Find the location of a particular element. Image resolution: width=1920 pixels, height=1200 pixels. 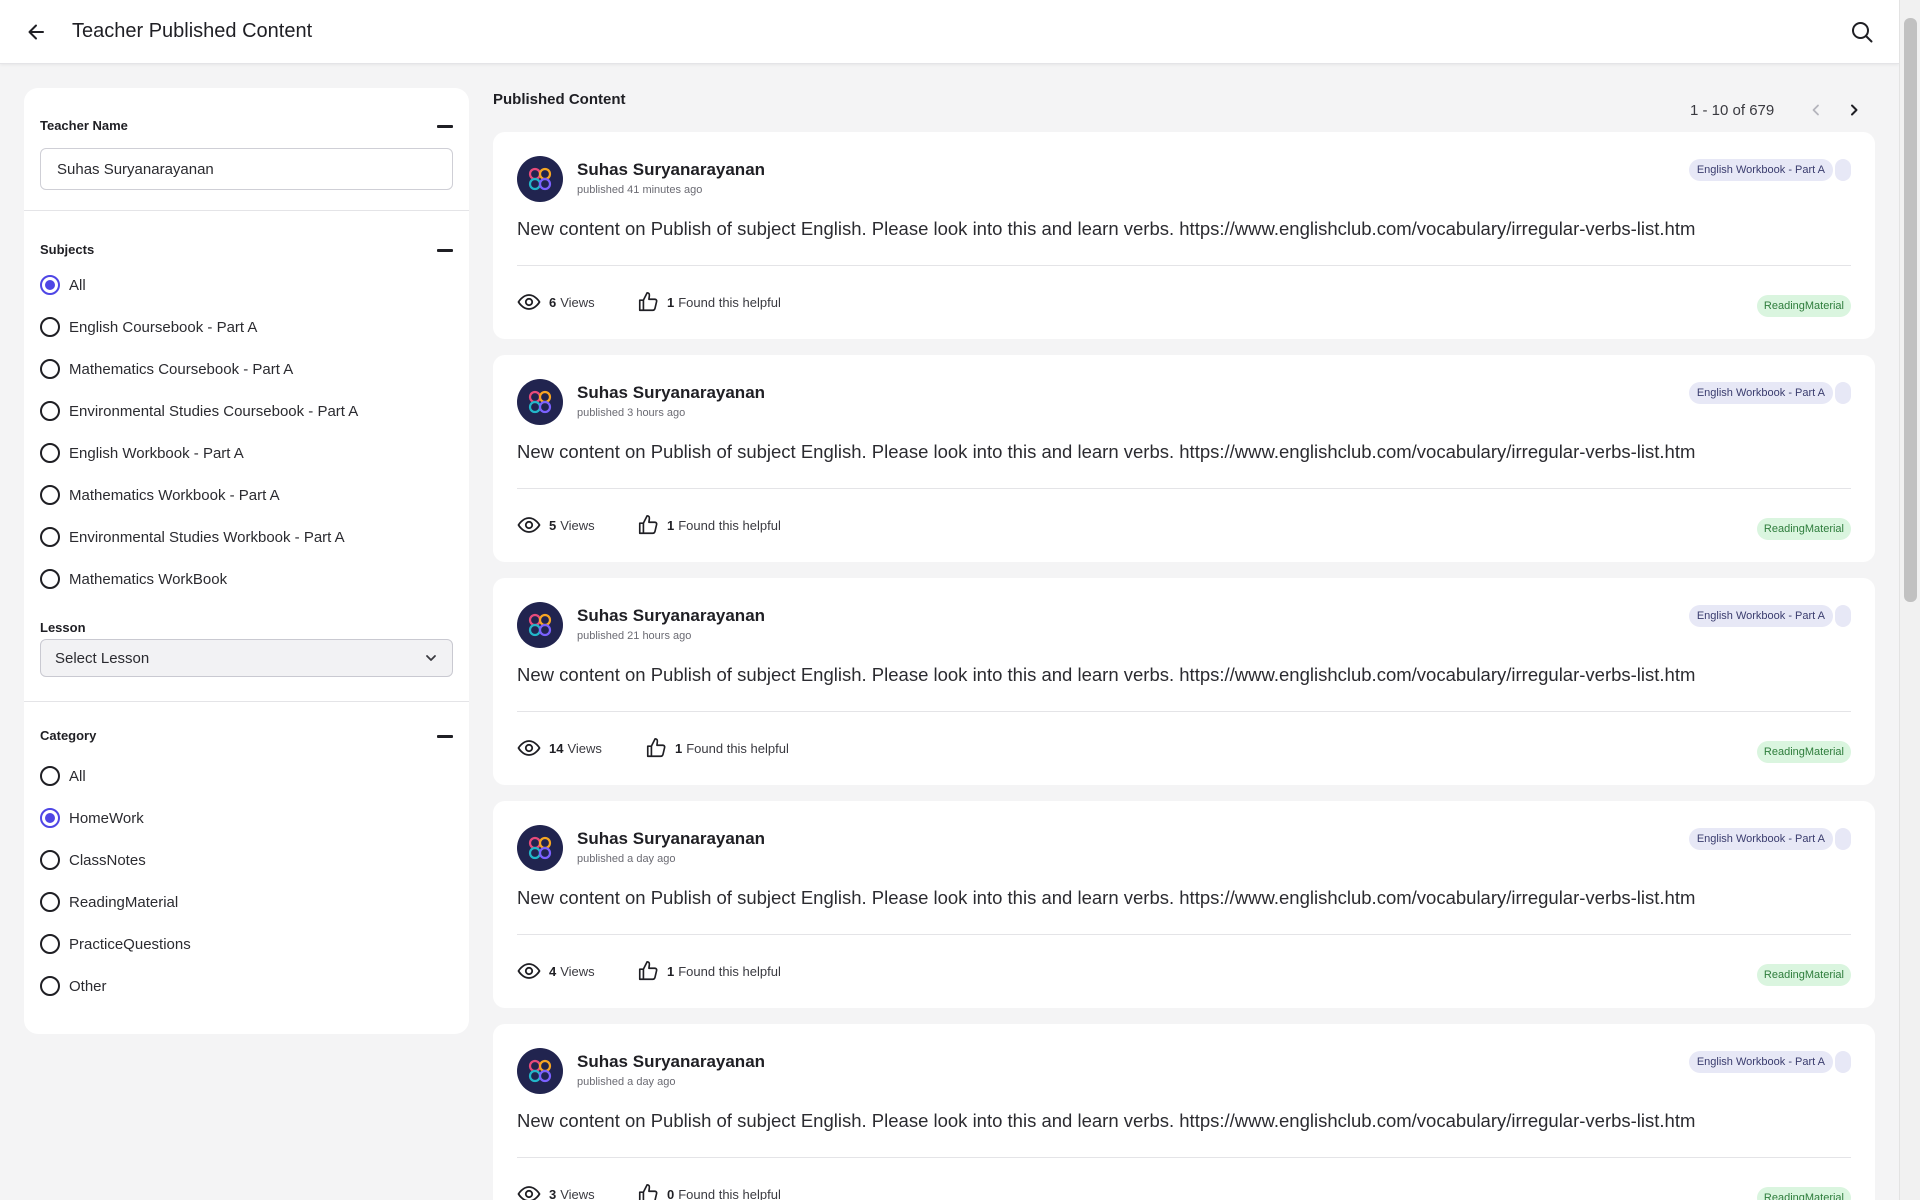

subject-option-mathematics-workbook: Mathematics WorkBook is located at coordinates (133, 579).